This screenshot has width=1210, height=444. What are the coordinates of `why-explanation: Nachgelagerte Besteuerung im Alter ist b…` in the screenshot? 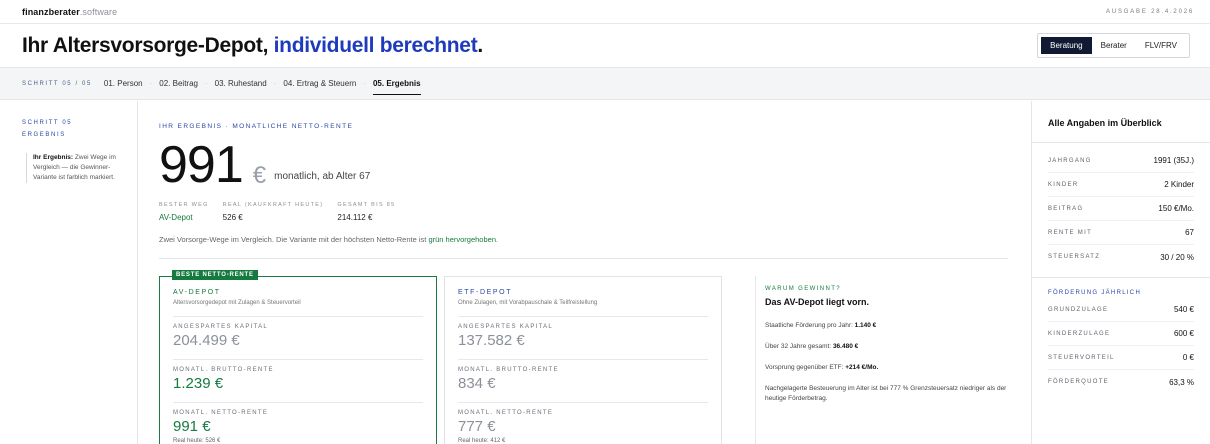 It's located at (886, 393).